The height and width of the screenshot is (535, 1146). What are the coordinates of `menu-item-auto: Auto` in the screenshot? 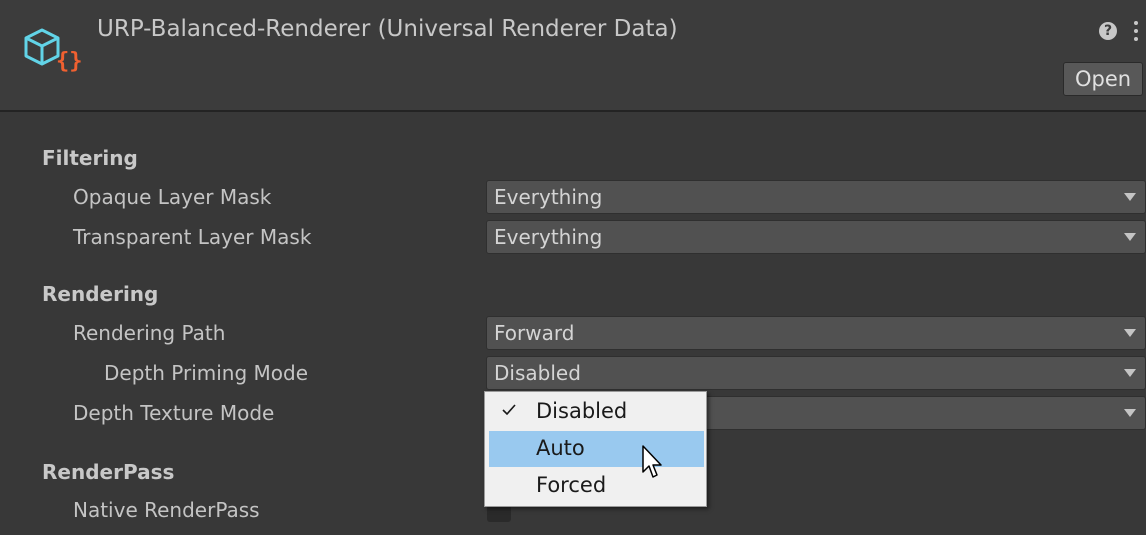 It's located at (596, 449).